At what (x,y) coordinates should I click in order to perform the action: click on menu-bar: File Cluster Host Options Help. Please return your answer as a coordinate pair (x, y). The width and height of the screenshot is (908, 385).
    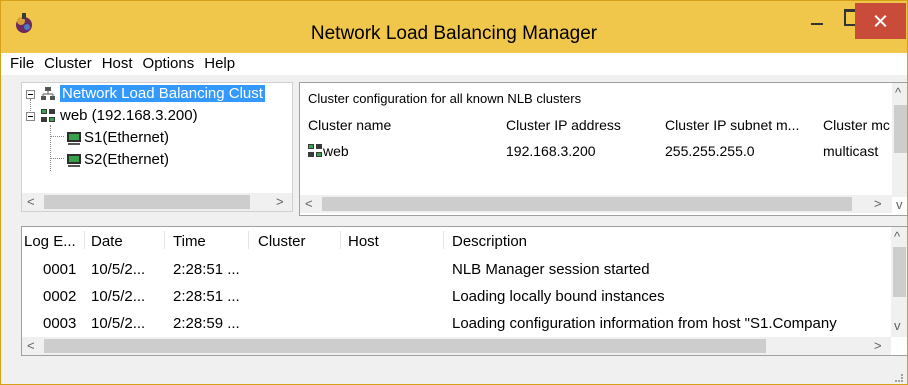
    Looking at the image, I should click on (454, 64).